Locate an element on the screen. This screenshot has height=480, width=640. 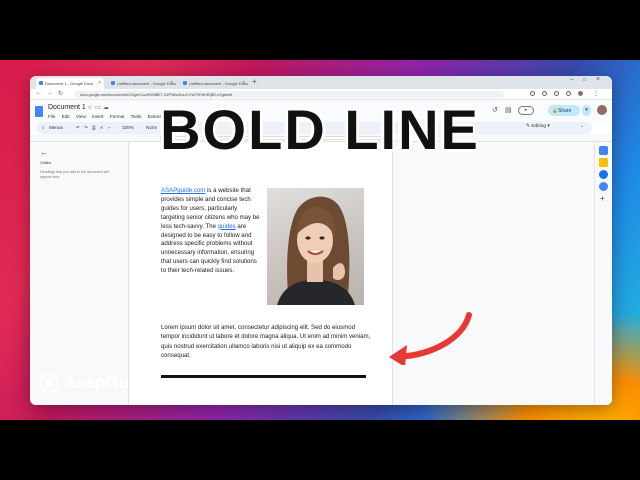
back-icon: ← is located at coordinates (39, 93).